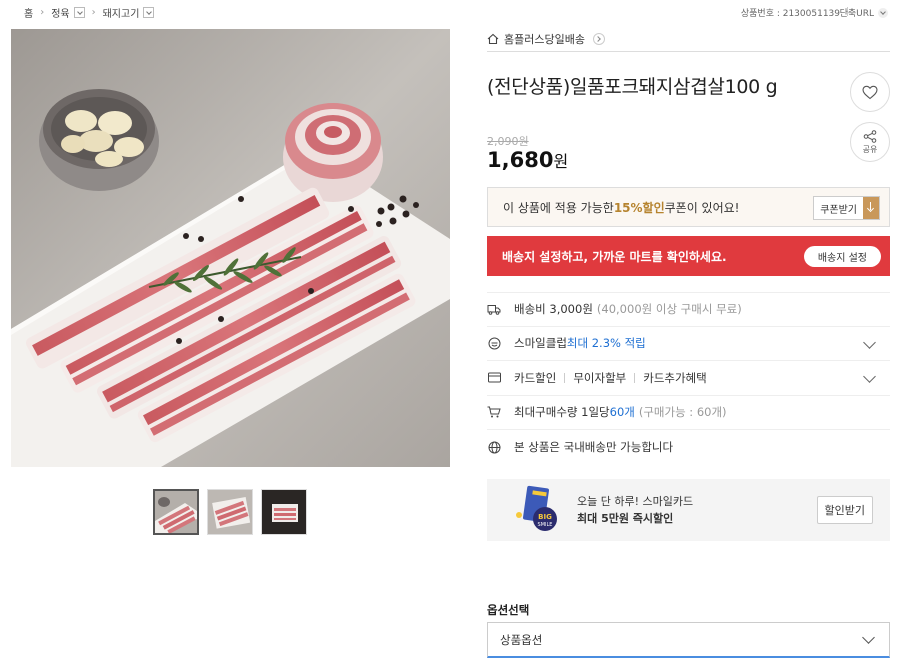 The width and height of the screenshot is (900, 667). I want to click on coupon-banner: 이 상품에 적용 가능한 15%할인 쿠폰이 있어요! 쿠폰받기, so click(688, 207).